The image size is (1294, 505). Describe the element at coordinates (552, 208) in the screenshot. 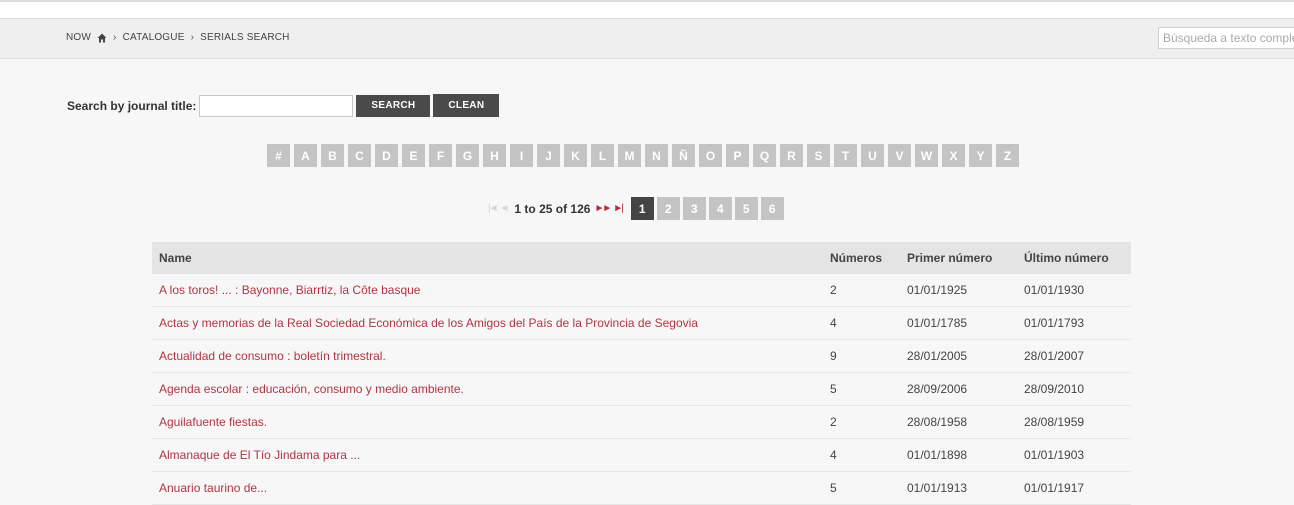

I see `results-range: 1 to 25 of 126` at that location.